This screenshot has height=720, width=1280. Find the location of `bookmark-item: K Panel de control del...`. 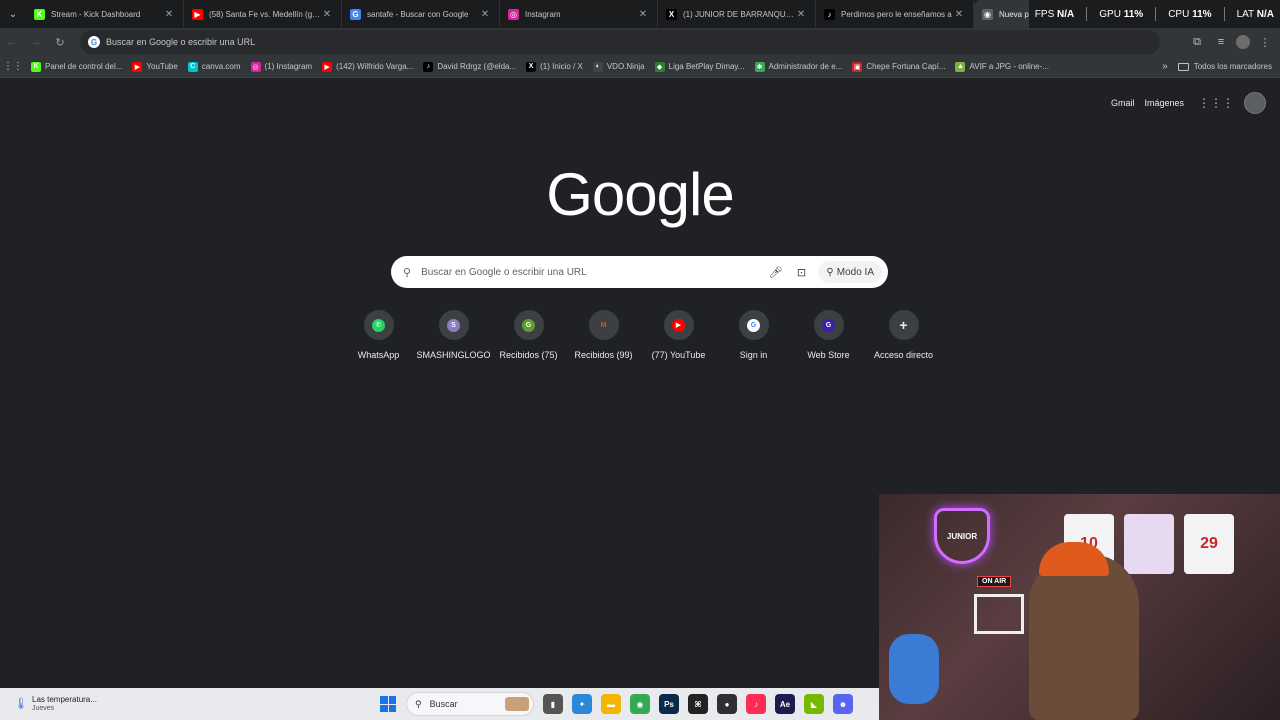

bookmark-item: K Panel de control del... is located at coordinates (76, 66).